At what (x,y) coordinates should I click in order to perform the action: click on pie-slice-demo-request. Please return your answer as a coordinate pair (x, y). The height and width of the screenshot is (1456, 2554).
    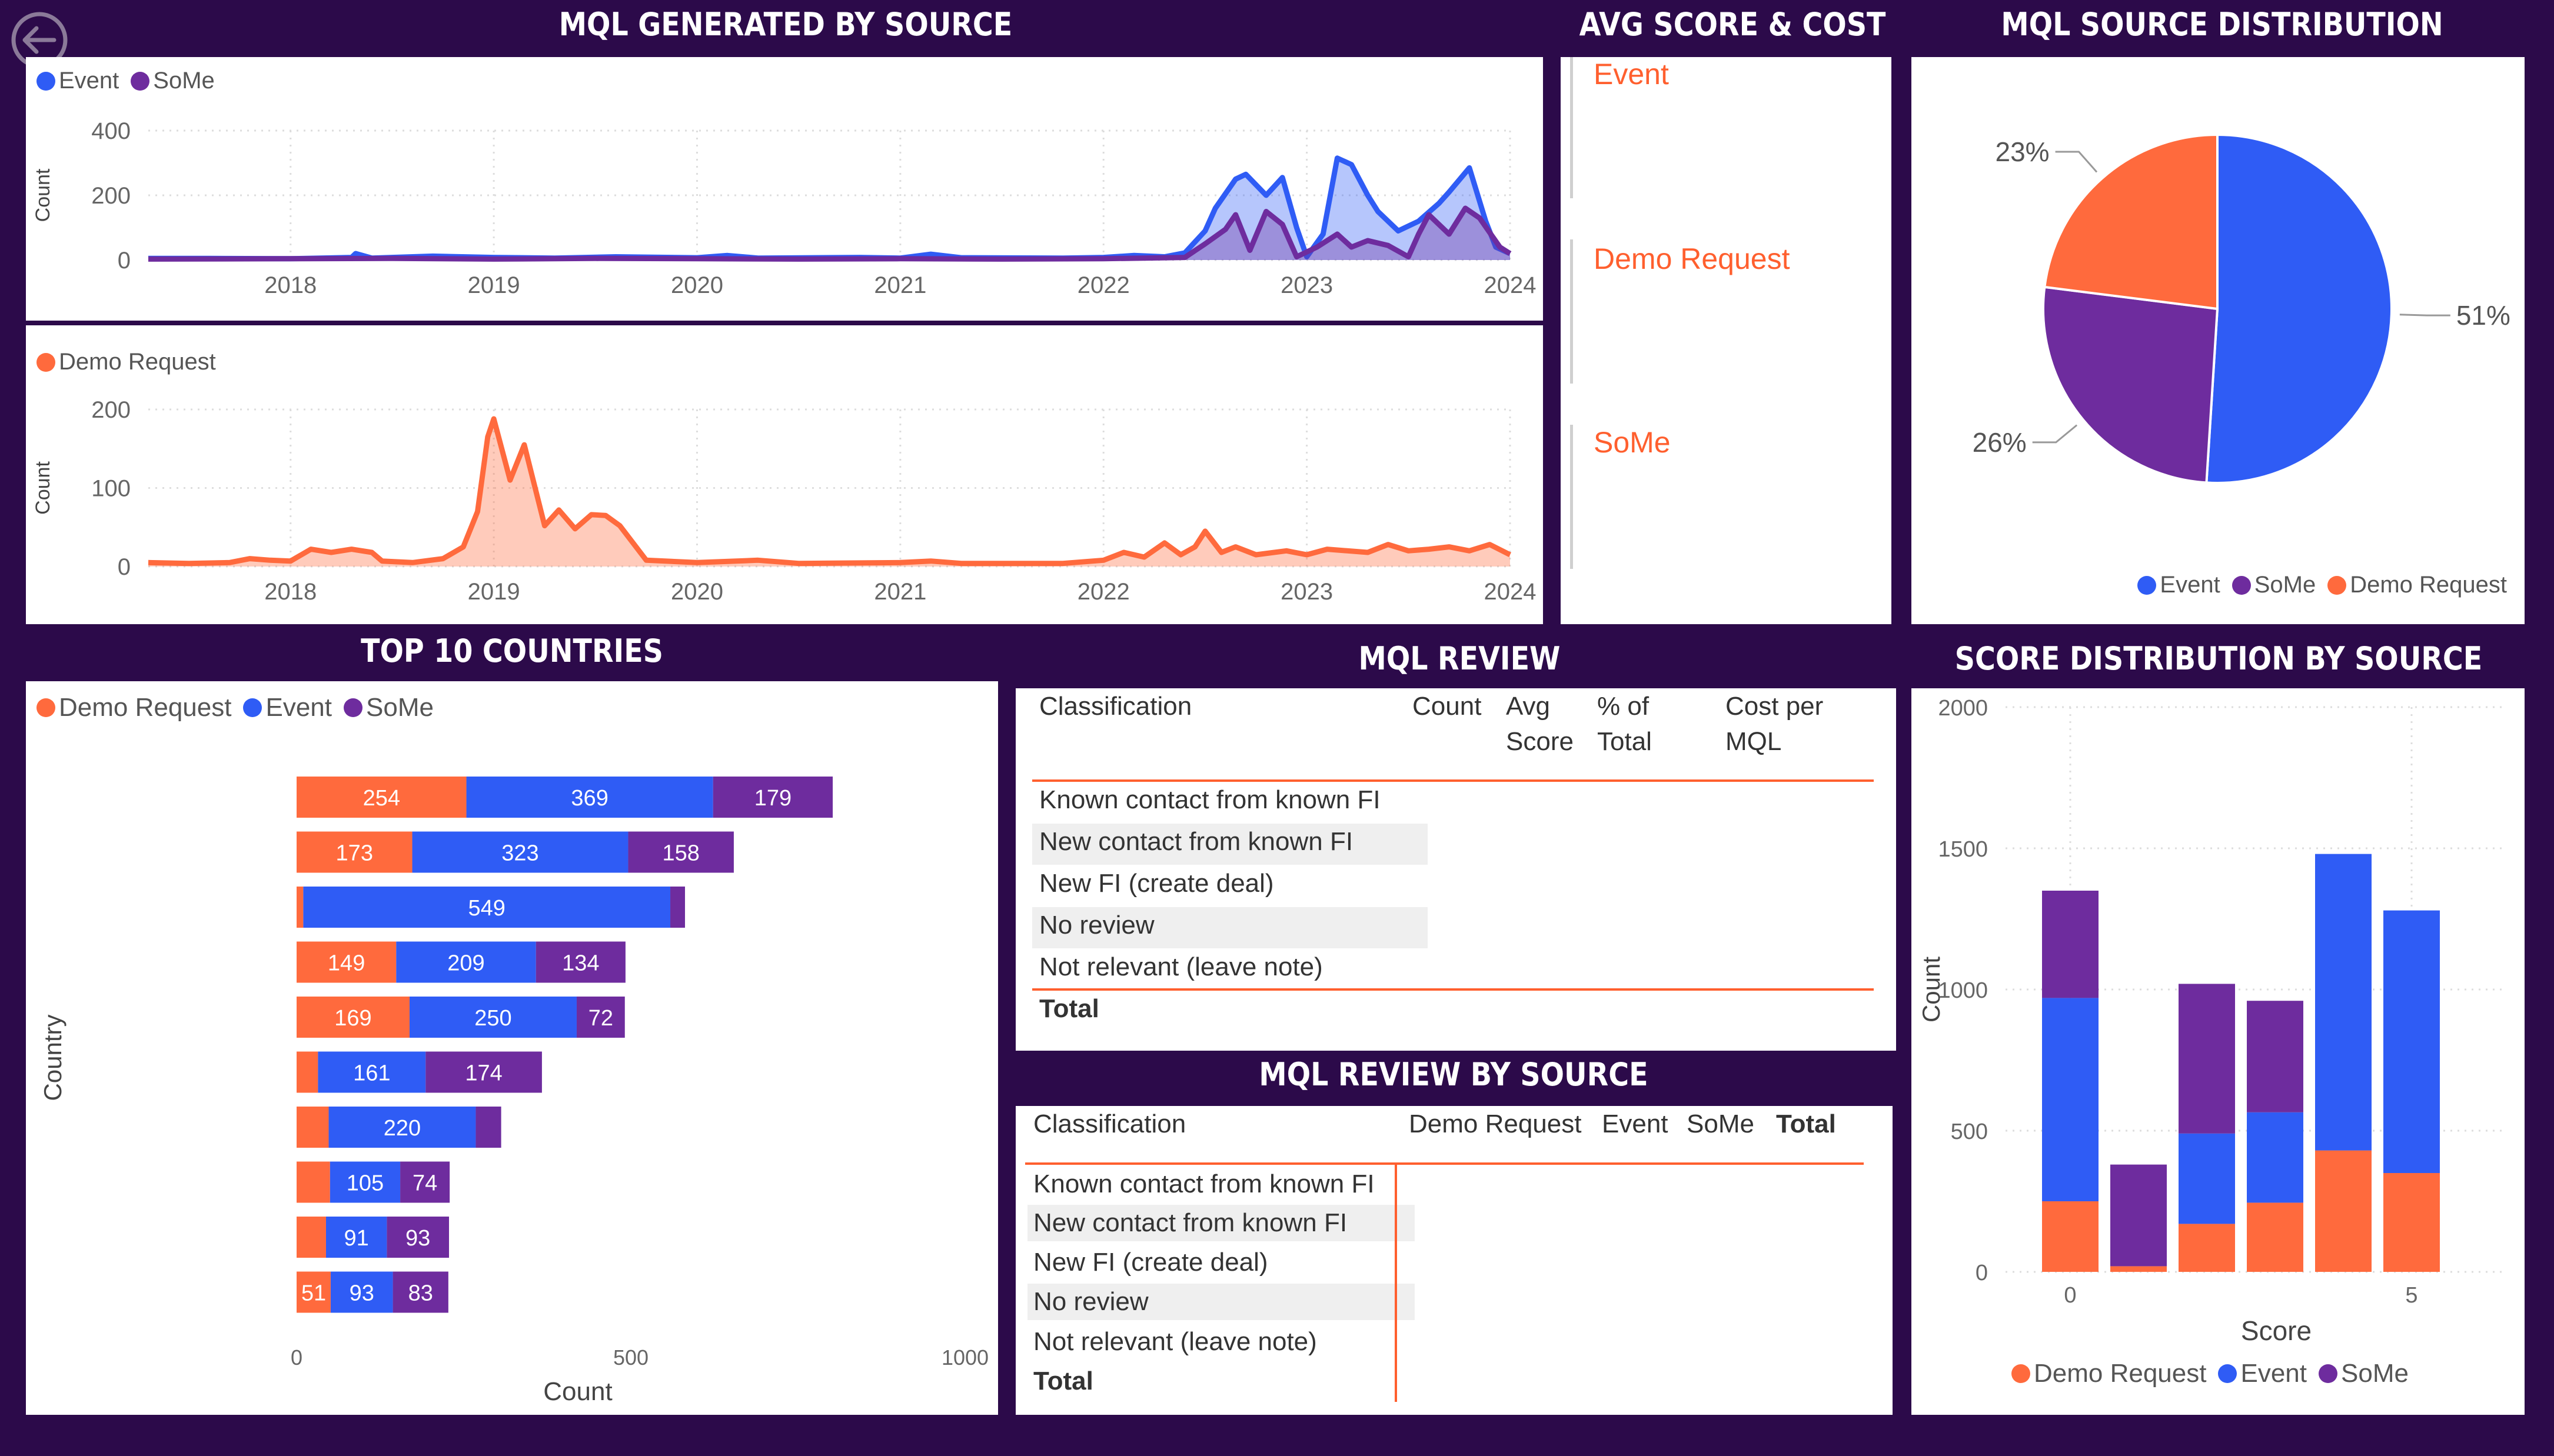
    Looking at the image, I should click on (2131, 222).